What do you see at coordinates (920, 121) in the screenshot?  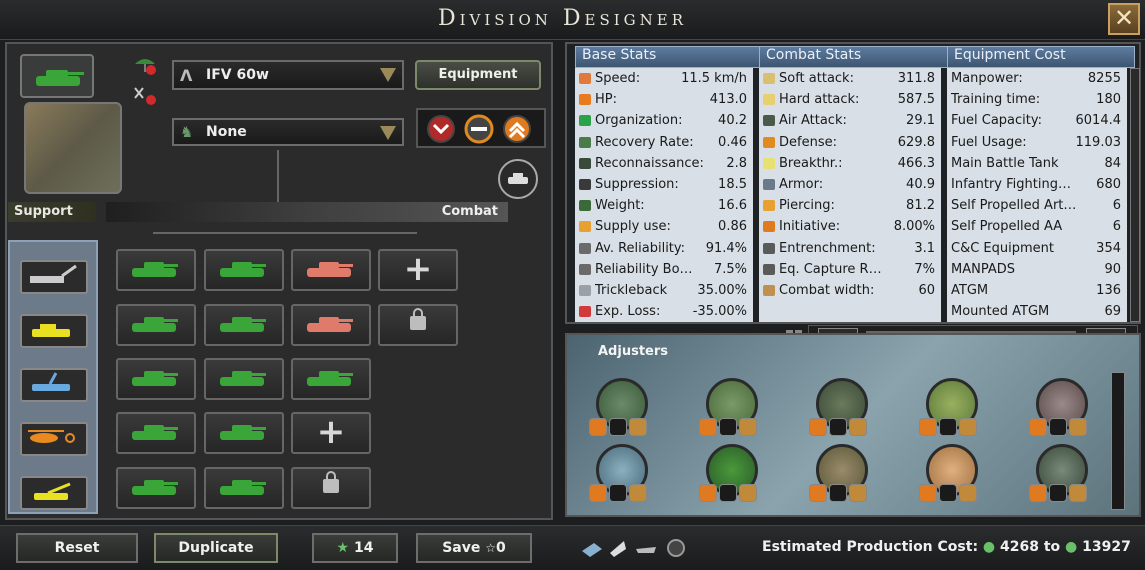 I see `stat-value: 29.1` at bounding box center [920, 121].